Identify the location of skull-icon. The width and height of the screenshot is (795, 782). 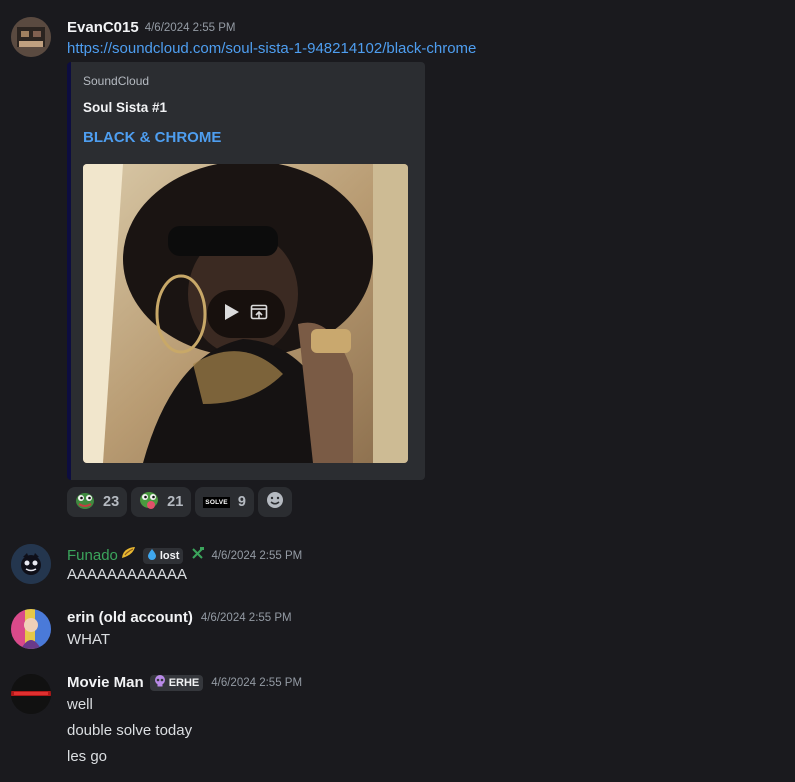
(160, 682).